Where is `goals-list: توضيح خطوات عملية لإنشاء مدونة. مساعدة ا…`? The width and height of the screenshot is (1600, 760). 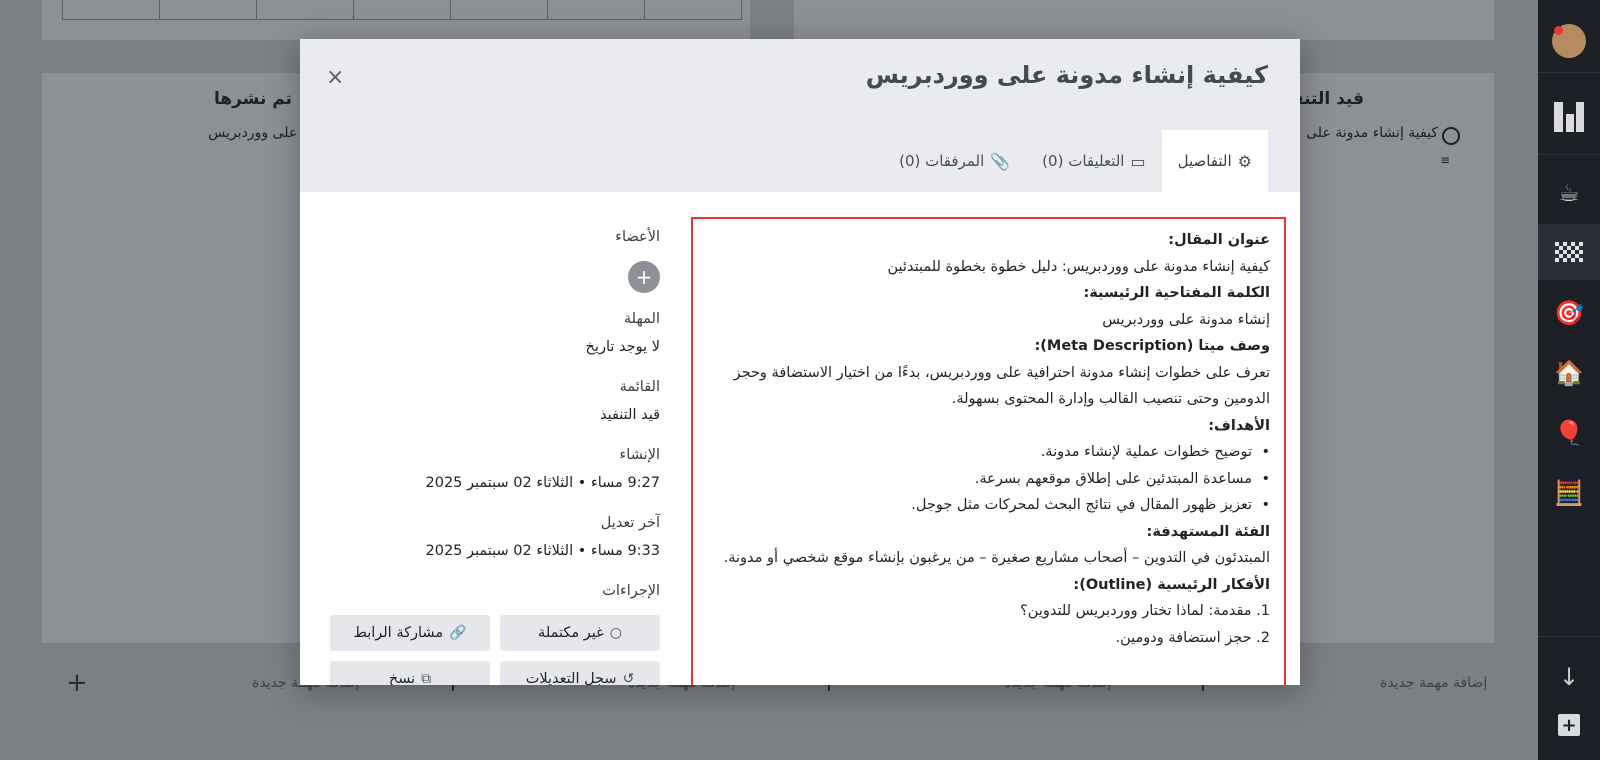 goals-list: توضيح خطوات عملية لإنشاء مدونة. مساعدة ا… is located at coordinates (988, 479).